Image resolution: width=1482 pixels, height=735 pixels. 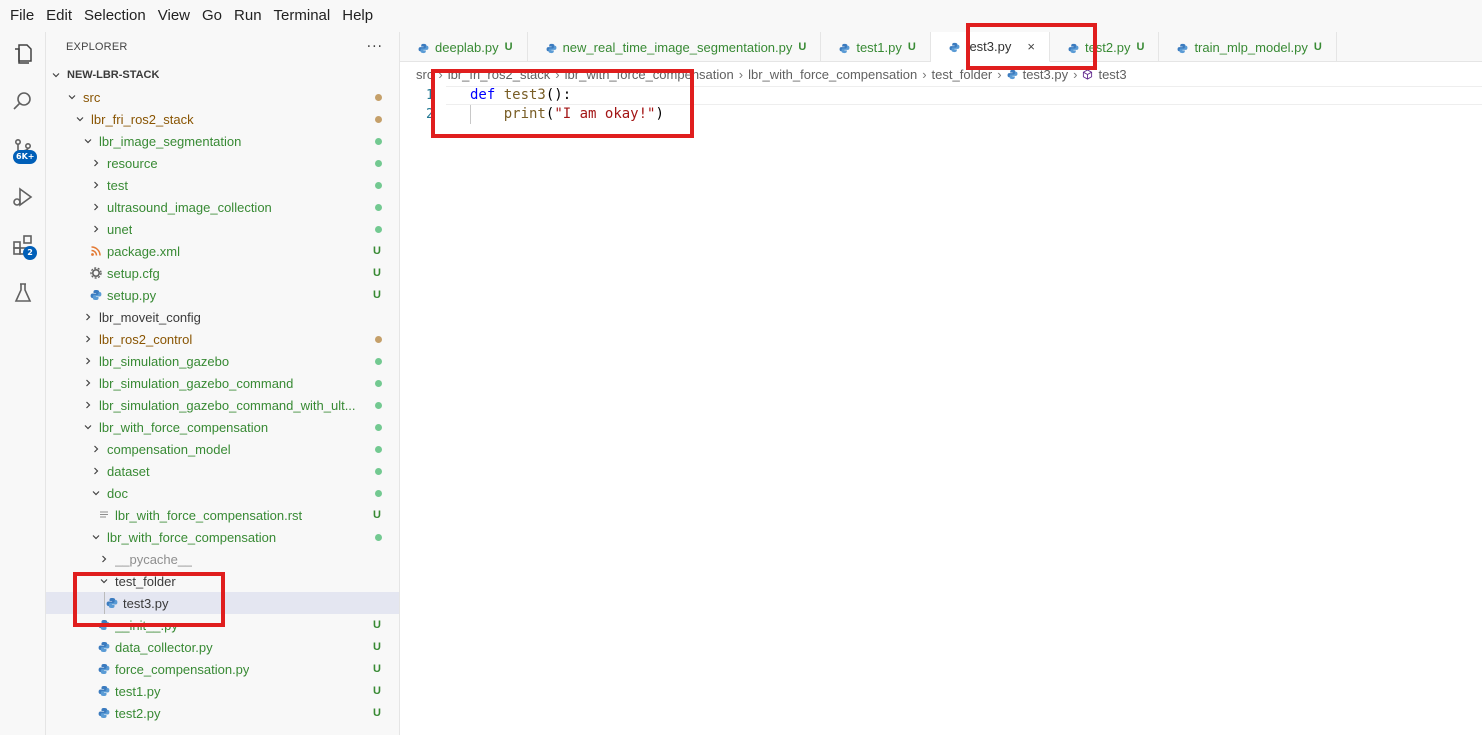 I want to click on tree-folder: lbr_image_segmentation, so click(x=222, y=141).